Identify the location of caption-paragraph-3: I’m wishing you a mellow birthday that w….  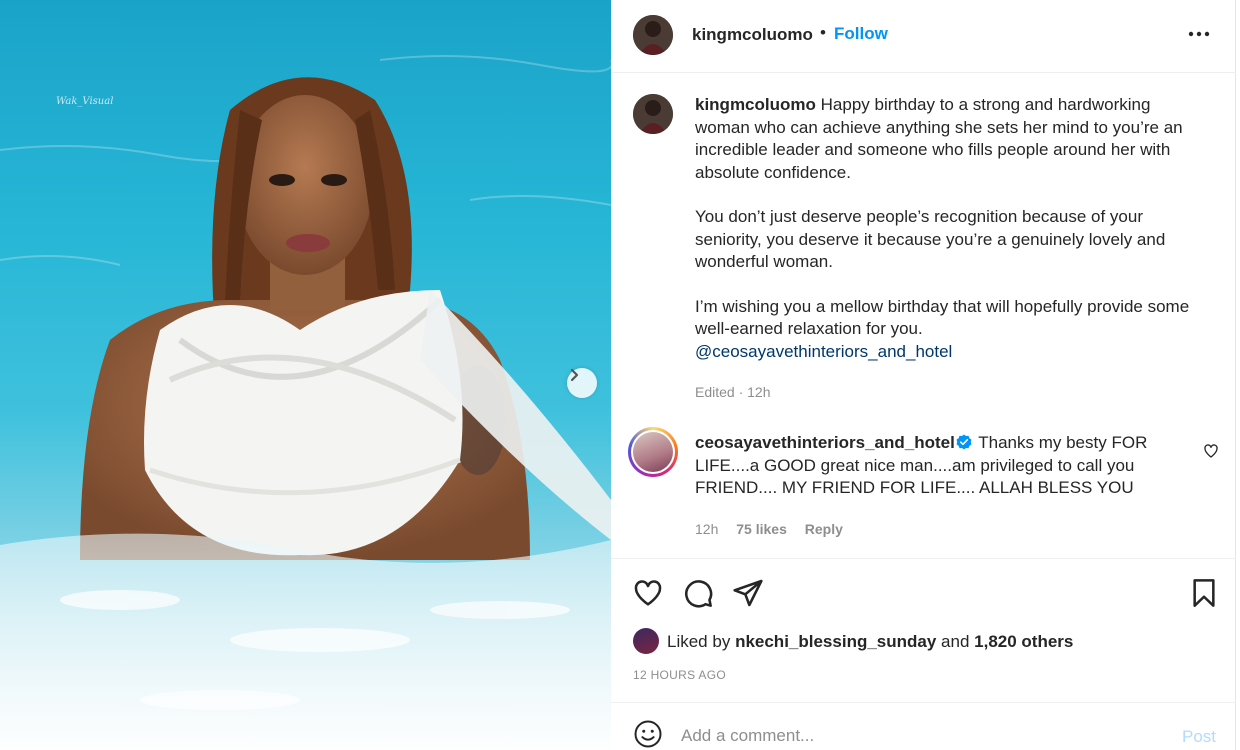
(942, 317).